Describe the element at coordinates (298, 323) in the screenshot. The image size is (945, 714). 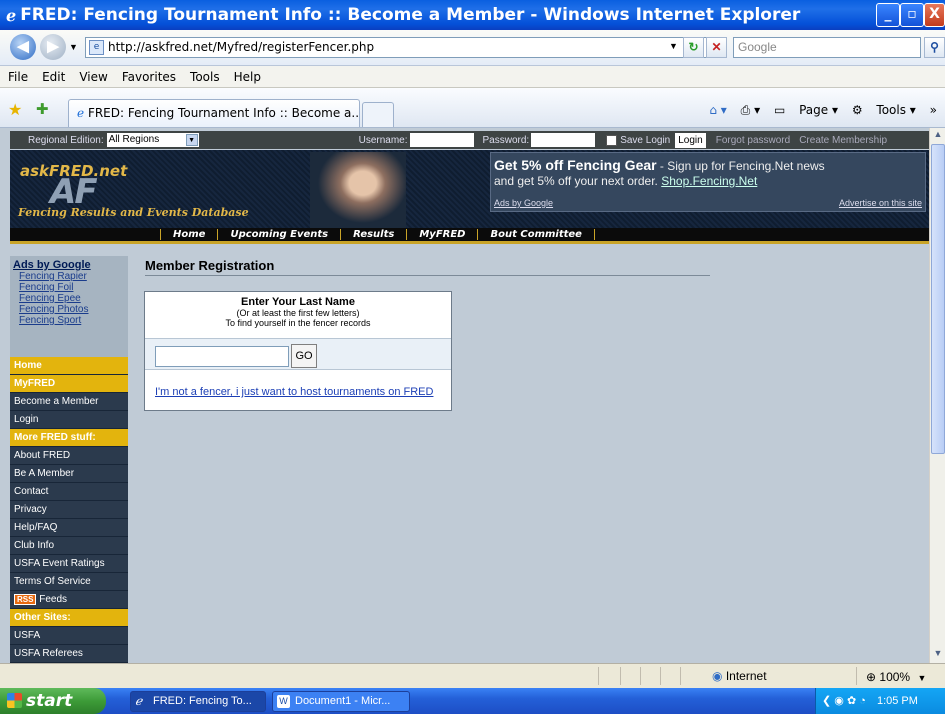
I see `registration-box-sub2: To find yourself in the fencer records` at that location.